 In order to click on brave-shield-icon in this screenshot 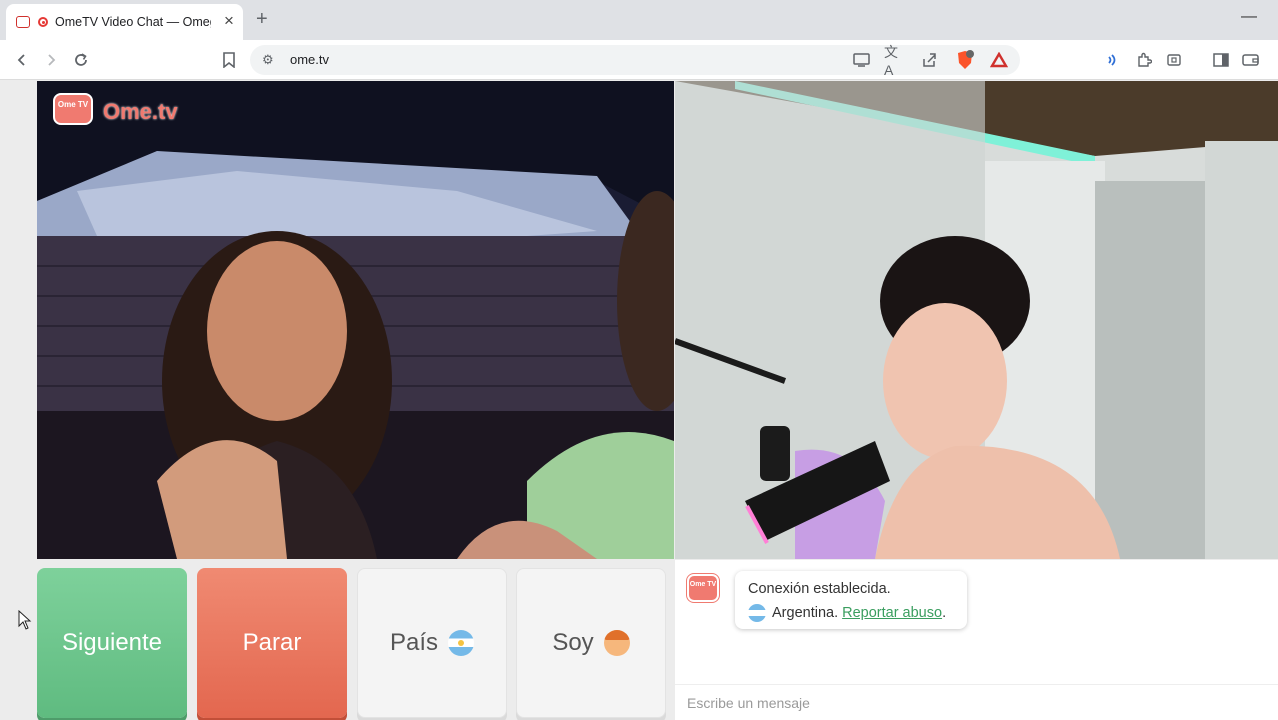, I will do `click(965, 60)`.